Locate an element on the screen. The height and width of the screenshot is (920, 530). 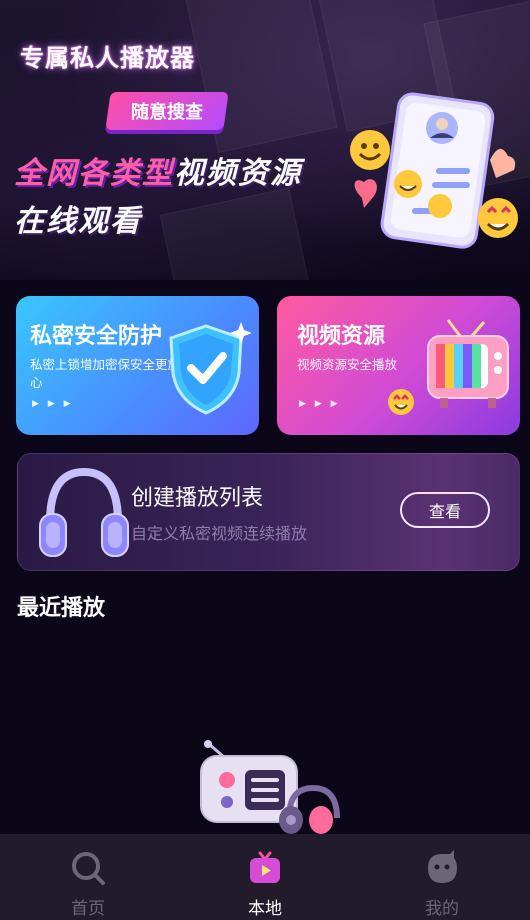
create-playlist-card: 创建播放列表 自定义私密视频连续播放 查看 is located at coordinates (268, 512).